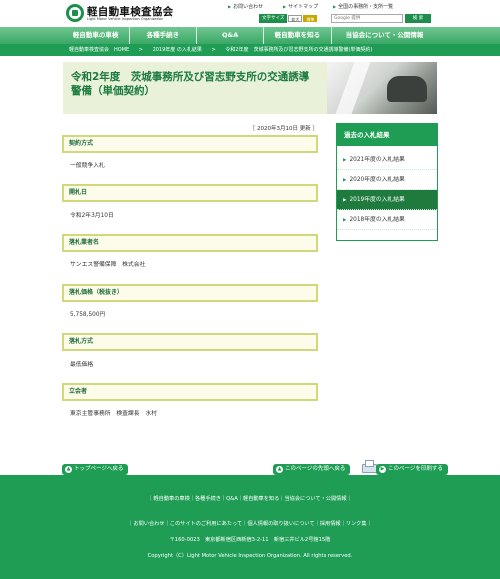  I want to click on font-size-standard-button: 標準, so click(310, 18).